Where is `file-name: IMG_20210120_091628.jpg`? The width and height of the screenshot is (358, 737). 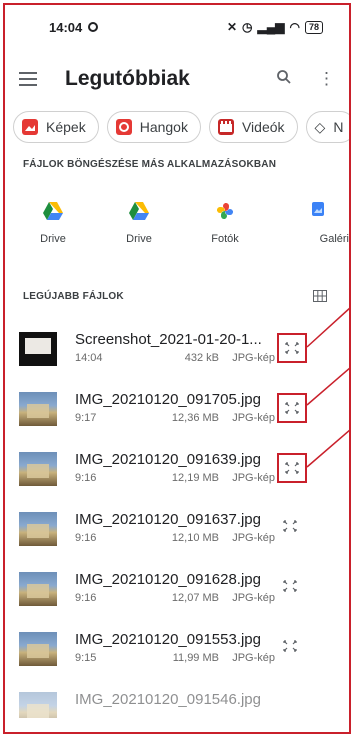 file-name: IMG_20210120_091628.jpg is located at coordinates (168, 579).